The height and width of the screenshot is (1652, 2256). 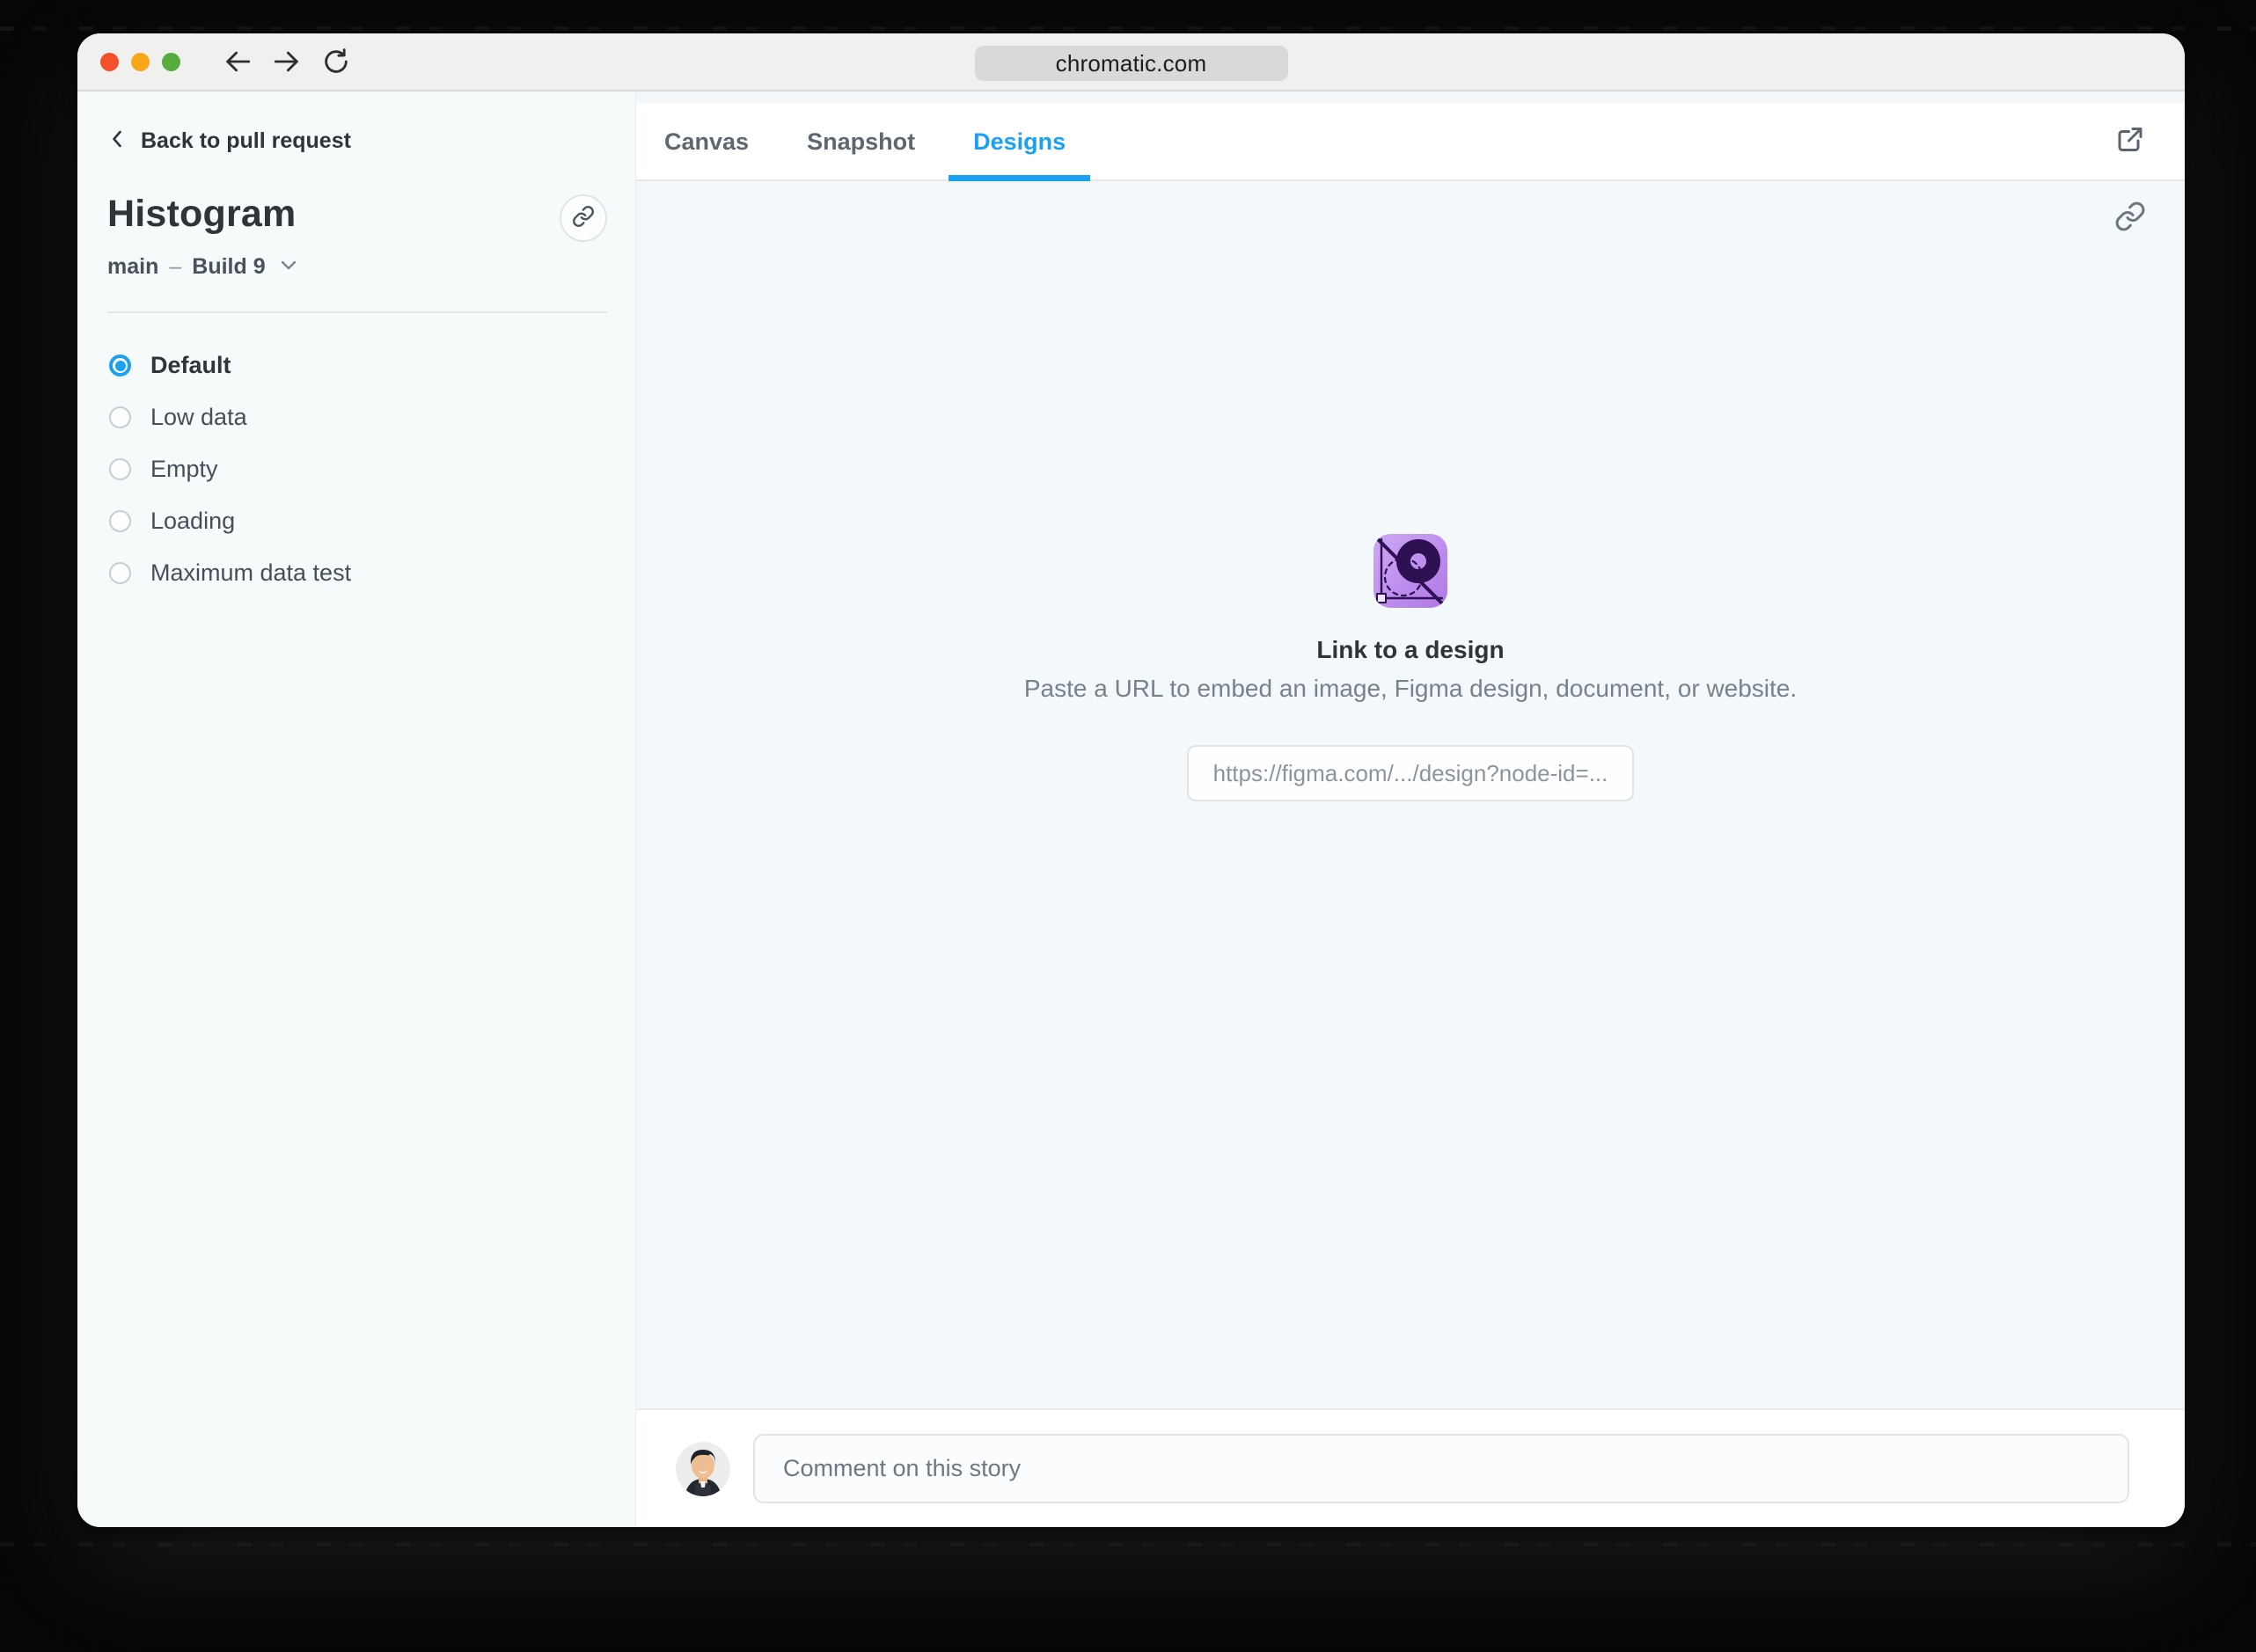 What do you see at coordinates (198, 417) in the screenshot?
I see `story-variant-label: Low data` at bounding box center [198, 417].